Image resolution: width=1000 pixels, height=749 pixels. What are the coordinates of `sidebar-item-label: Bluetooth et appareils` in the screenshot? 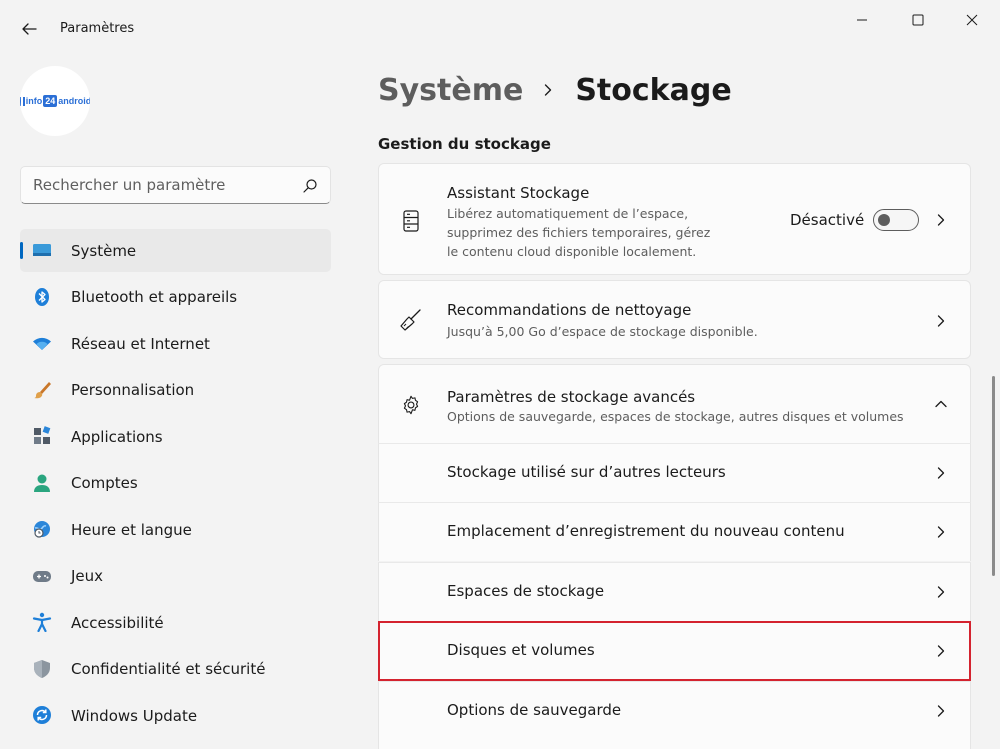 It's located at (154, 297).